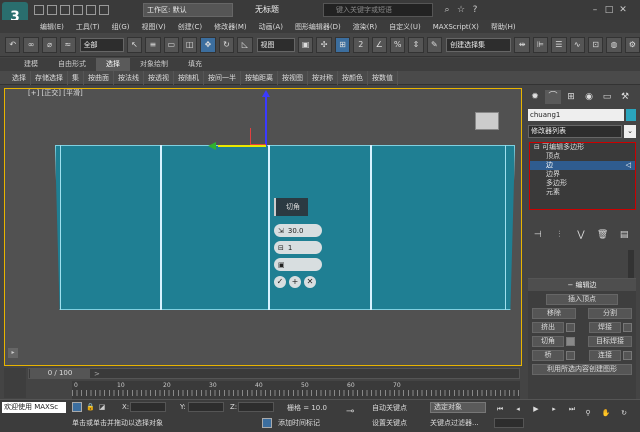 The height and width of the screenshot is (432, 640). I want to click on keyboard-shortcut-icon: ⊞, so click(342, 44).